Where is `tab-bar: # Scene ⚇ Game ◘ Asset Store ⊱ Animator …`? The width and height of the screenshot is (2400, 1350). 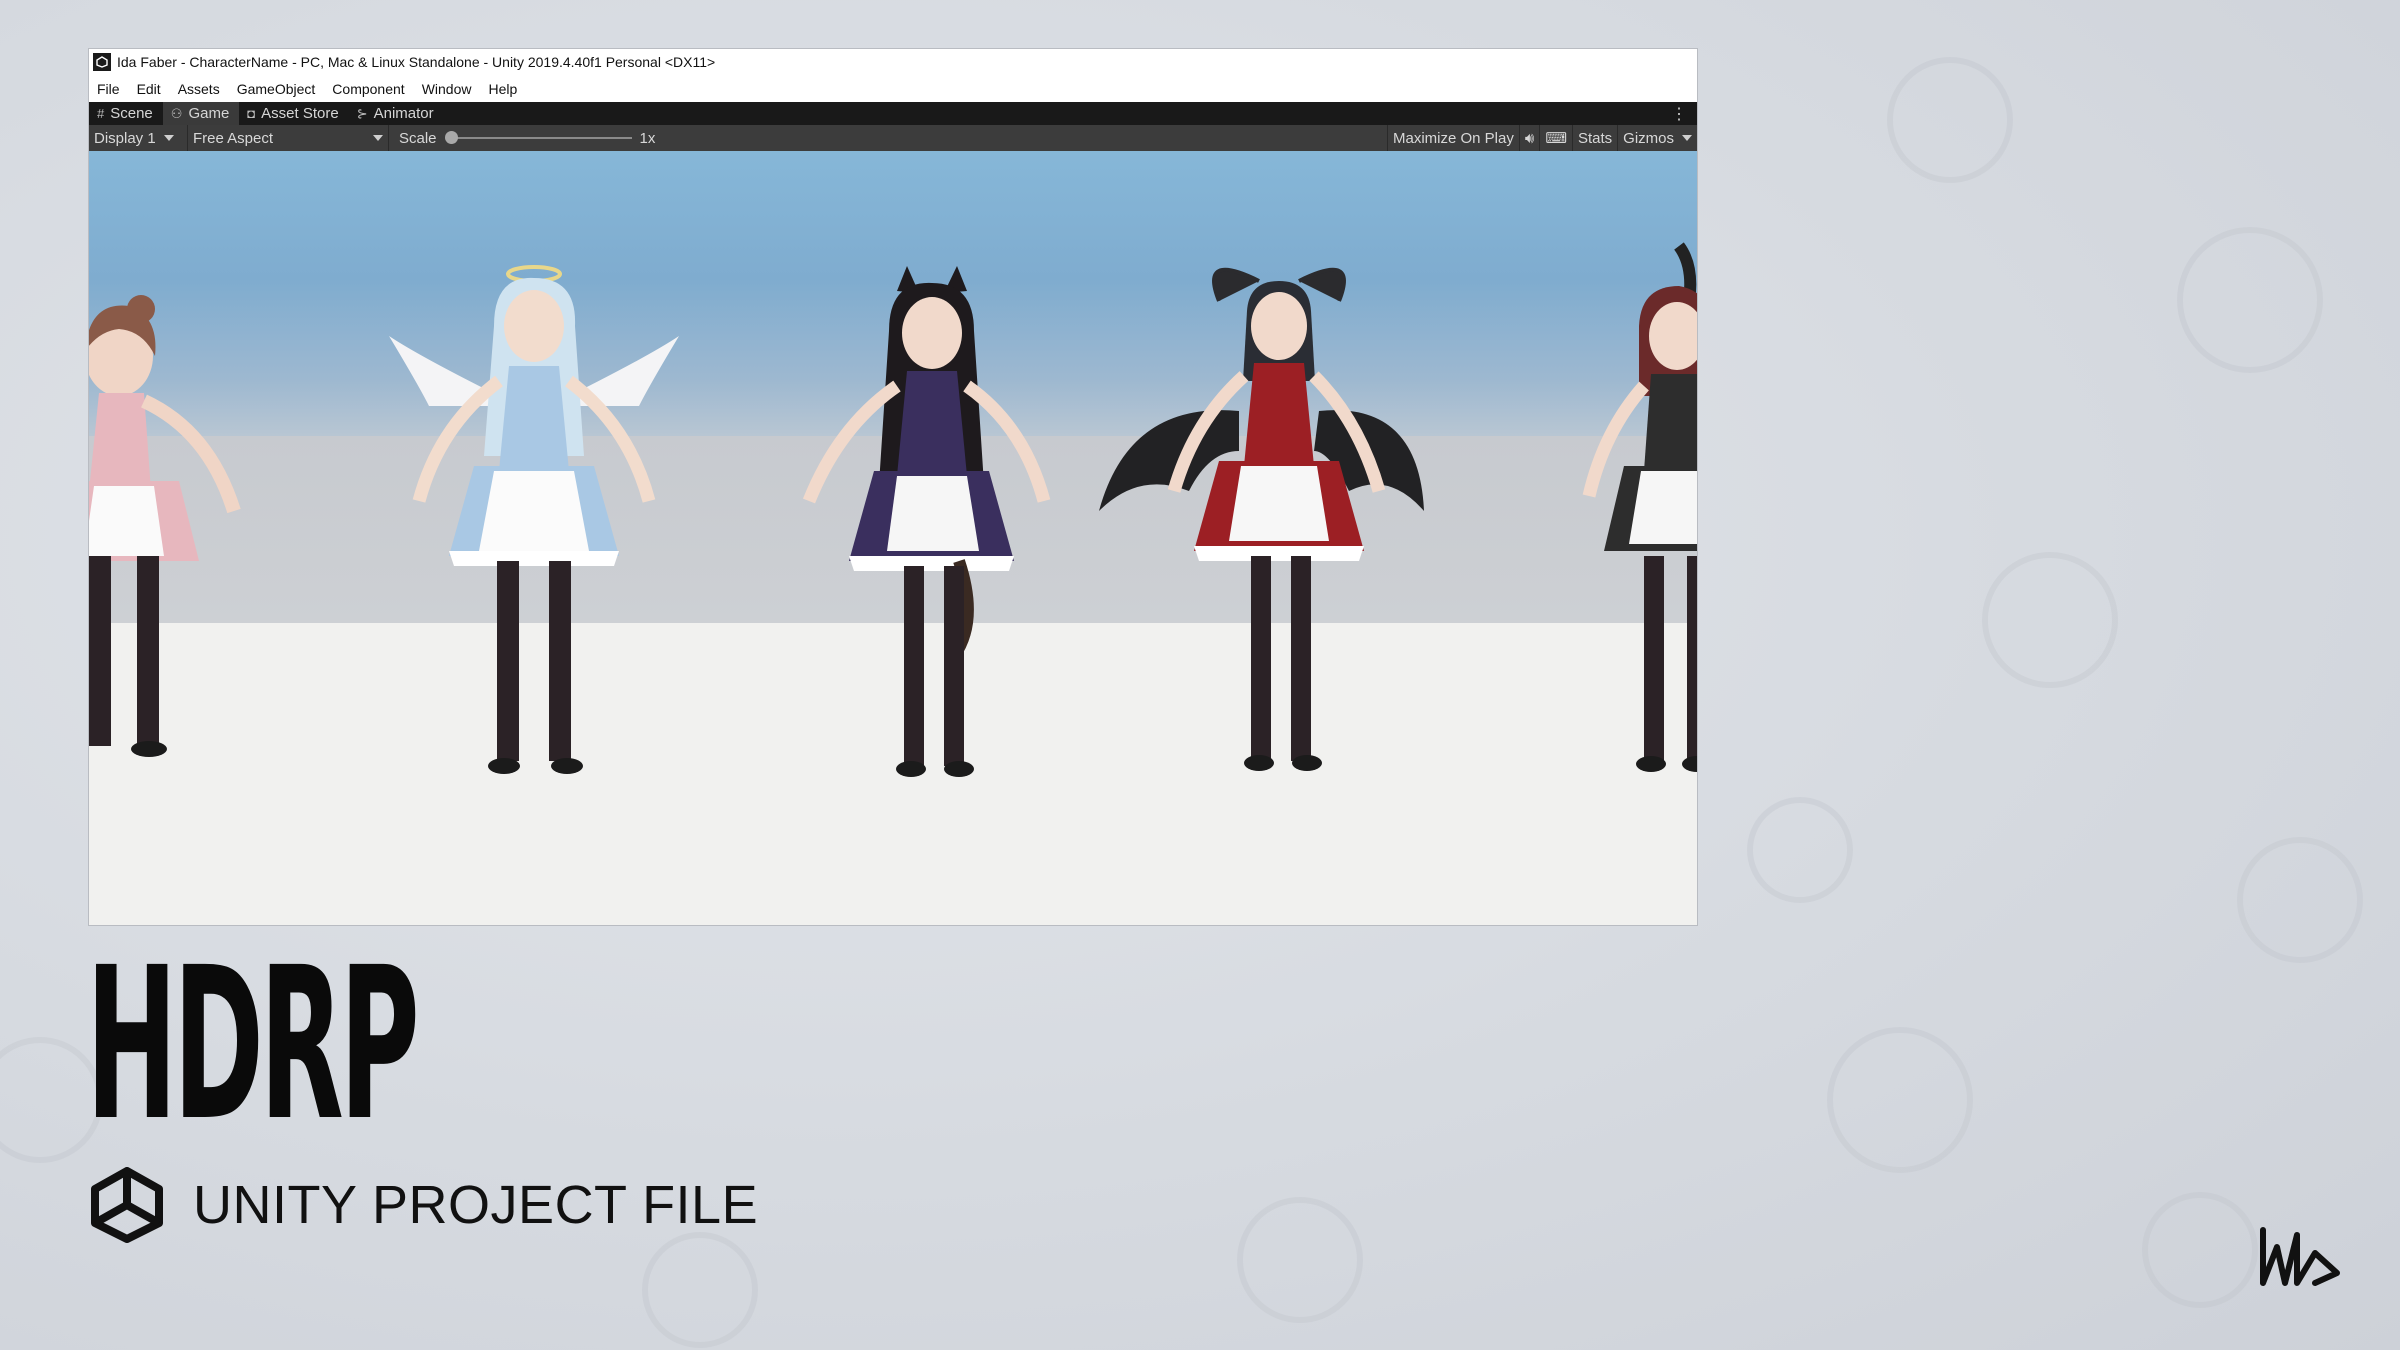
tab-bar: # Scene ⚇ Game ◘ Asset Store ⊱ Animator … is located at coordinates (893, 113).